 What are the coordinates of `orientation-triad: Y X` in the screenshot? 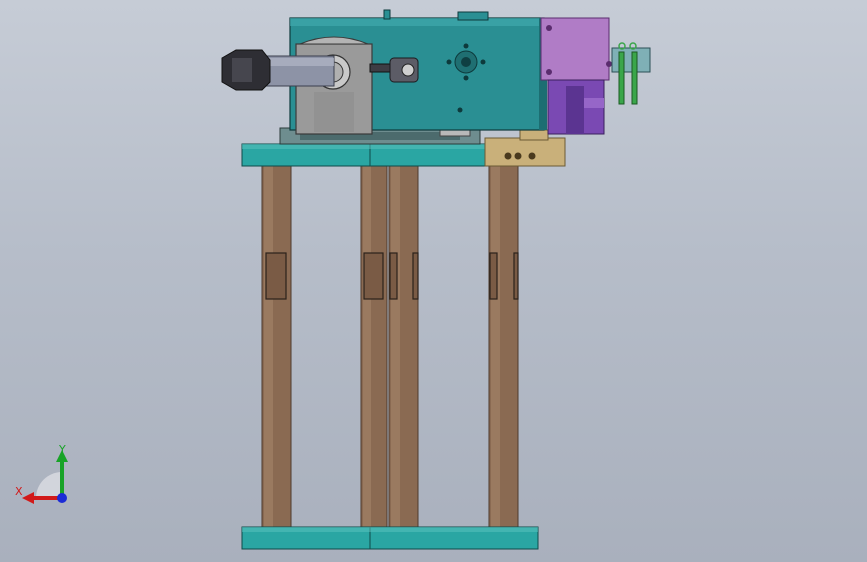 It's located at (41, 473).